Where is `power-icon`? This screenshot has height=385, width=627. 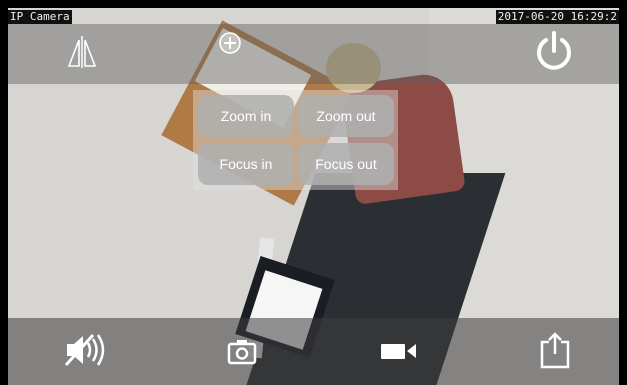 power-icon is located at coordinates (554, 52).